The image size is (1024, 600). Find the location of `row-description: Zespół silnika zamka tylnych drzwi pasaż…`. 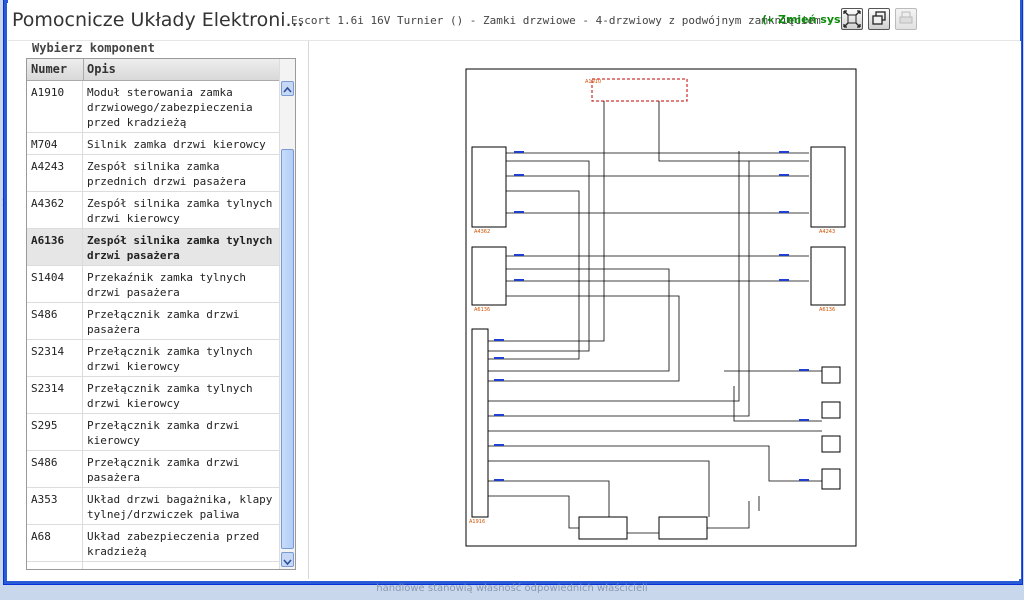

row-description: Zespół silnika zamka tylnych drzwi pasaż… is located at coordinates (181, 247).